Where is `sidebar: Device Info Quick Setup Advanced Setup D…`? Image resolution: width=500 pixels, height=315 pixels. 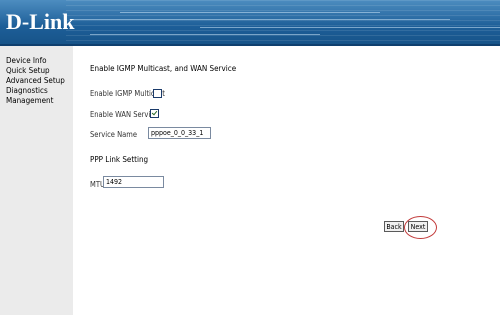 sidebar: Device Info Quick Setup Advanced Setup D… is located at coordinates (36, 180).